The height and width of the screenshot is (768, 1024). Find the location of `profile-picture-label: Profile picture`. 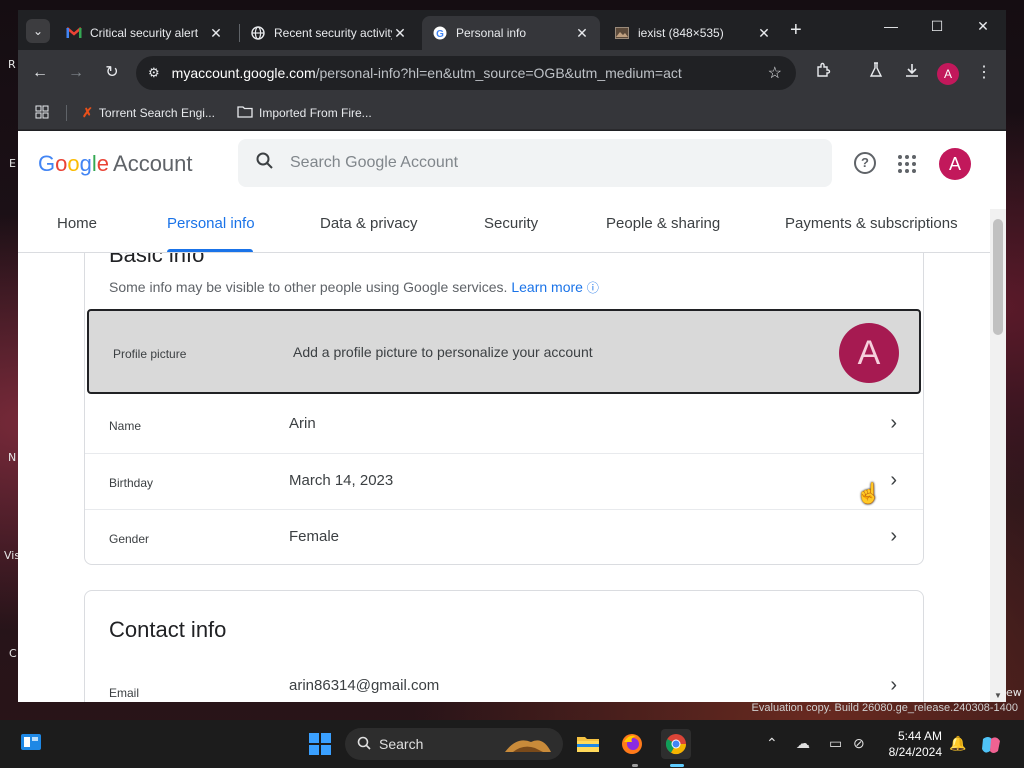

profile-picture-label: Profile picture is located at coordinates (150, 354).